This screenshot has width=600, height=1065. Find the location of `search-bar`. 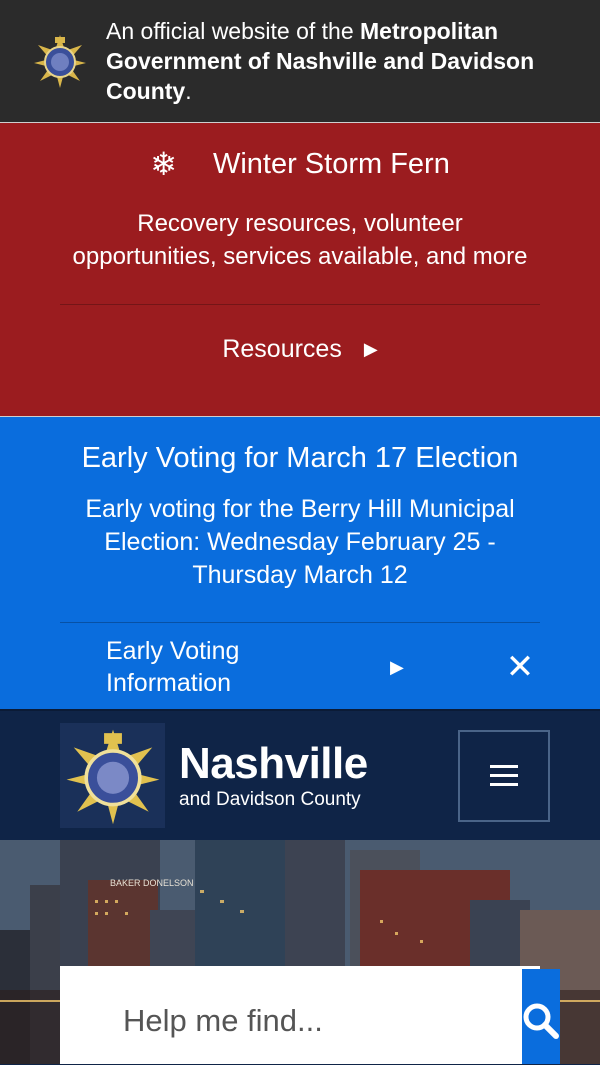

search-bar is located at coordinates (310, 1015).